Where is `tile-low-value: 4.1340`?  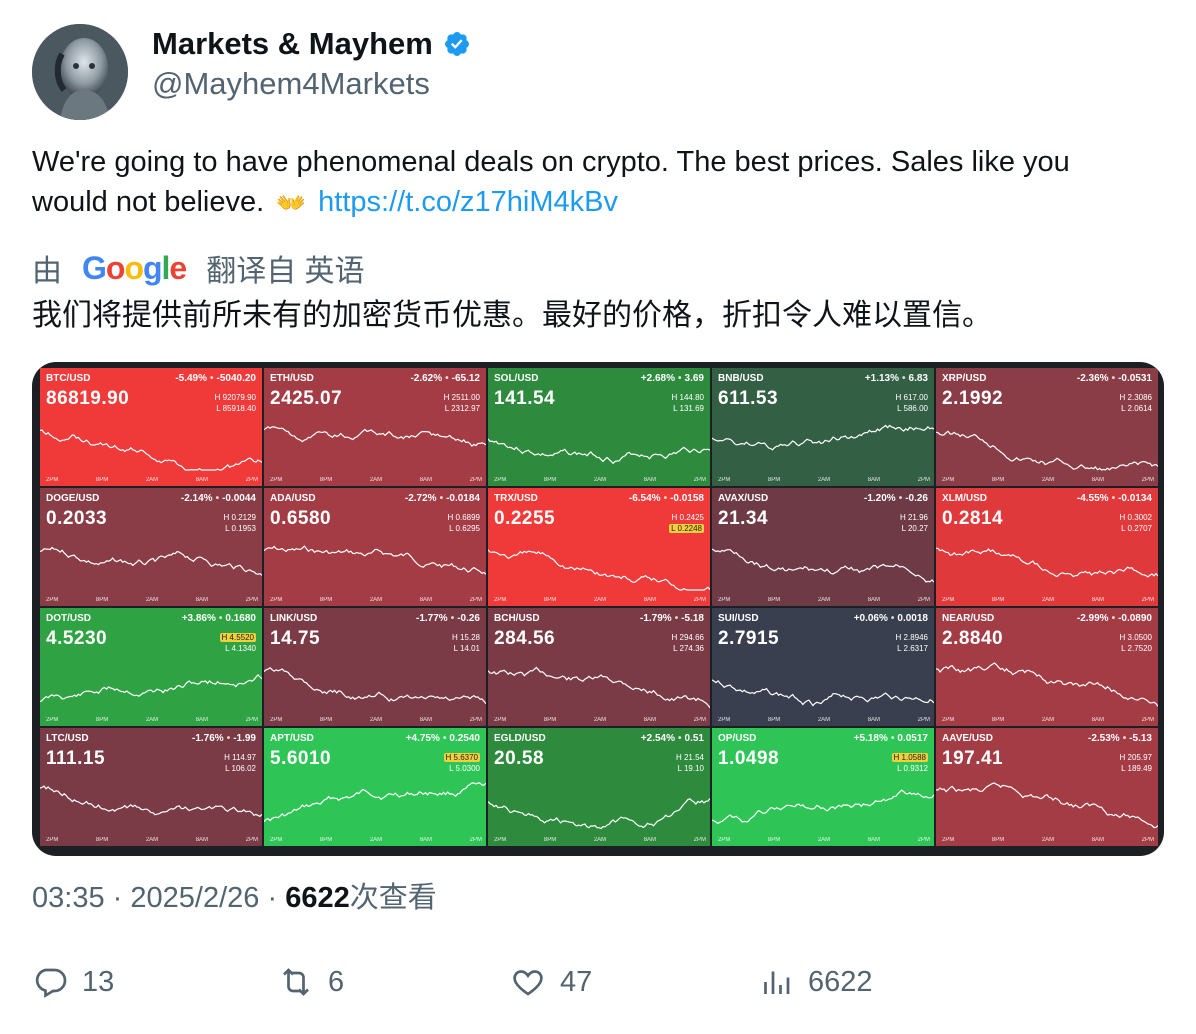
tile-low-value: 4.1340 is located at coordinates (243, 648).